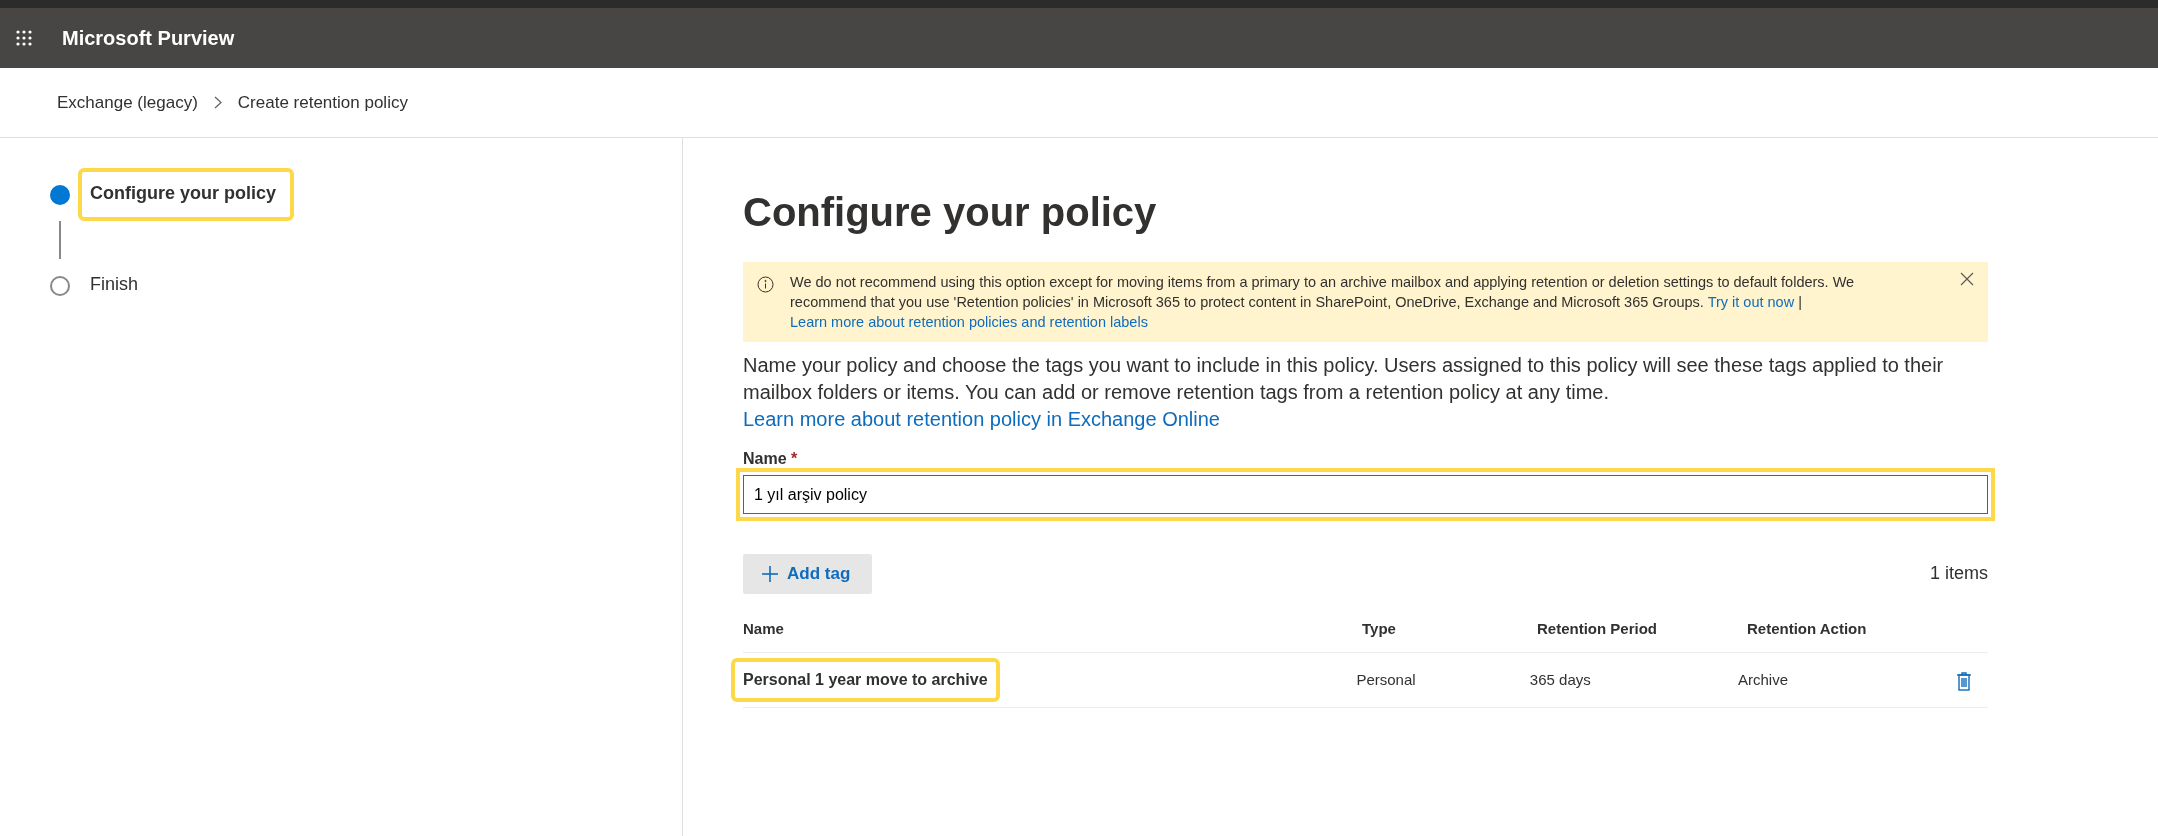 The image size is (2158, 836). I want to click on learn-more-link: Learn more about retention policies and retention labels, so click(969, 322).